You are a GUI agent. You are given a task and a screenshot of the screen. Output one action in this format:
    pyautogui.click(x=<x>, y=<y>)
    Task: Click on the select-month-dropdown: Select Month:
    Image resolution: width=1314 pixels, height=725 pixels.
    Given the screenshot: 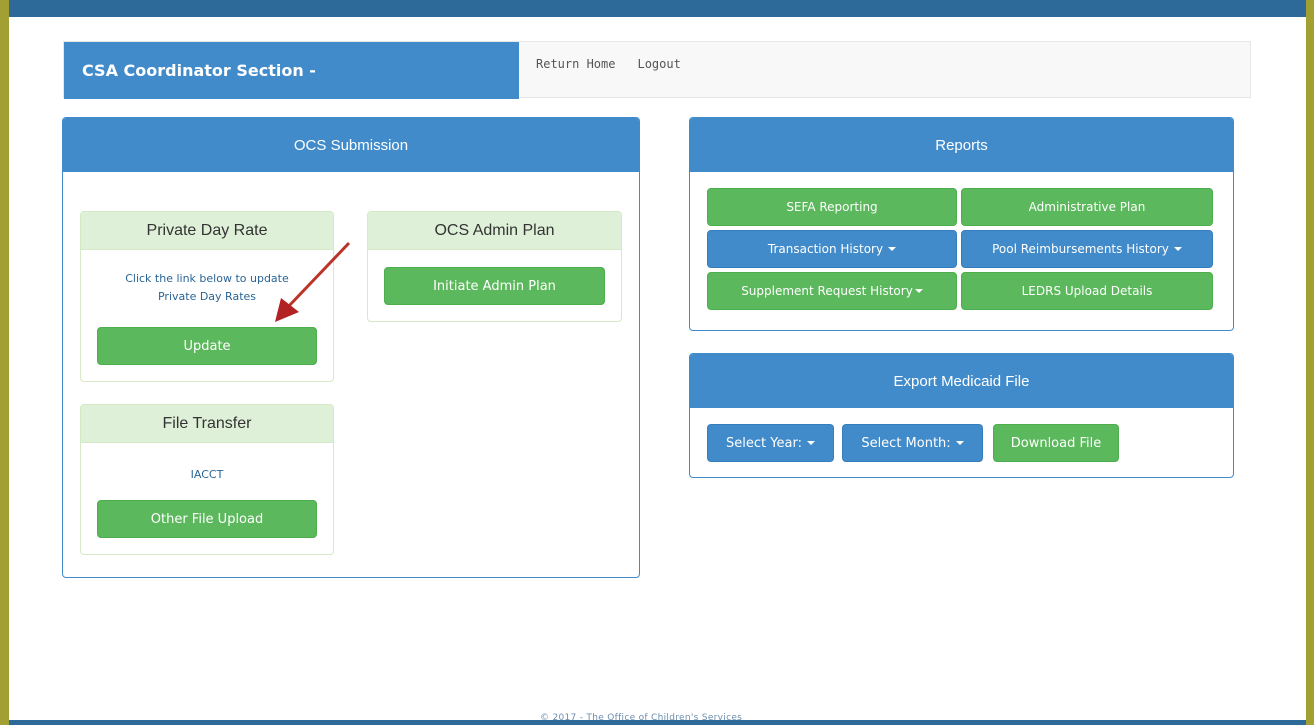 What is the action you would take?
    pyautogui.click(x=912, y=443)
    